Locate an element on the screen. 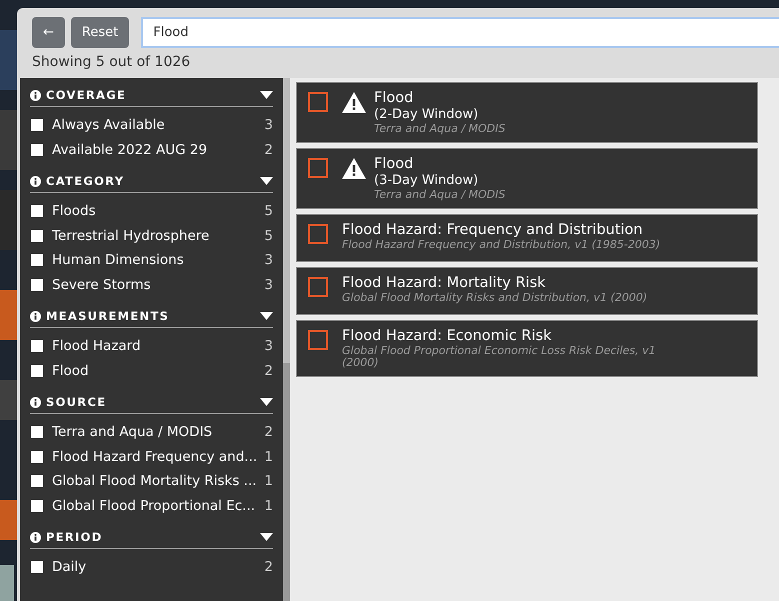  result-source: Global Flood Mortality Risks and Distribution, v1 (2000) is located at coordinates (495, 298).